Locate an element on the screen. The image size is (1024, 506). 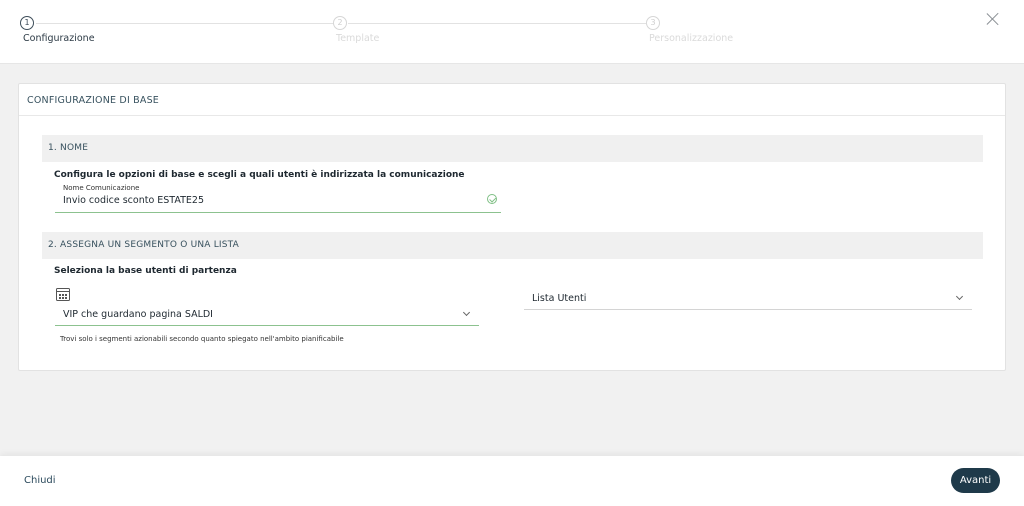
step-label: Personalizzazione is located at coordinates (691, 38).